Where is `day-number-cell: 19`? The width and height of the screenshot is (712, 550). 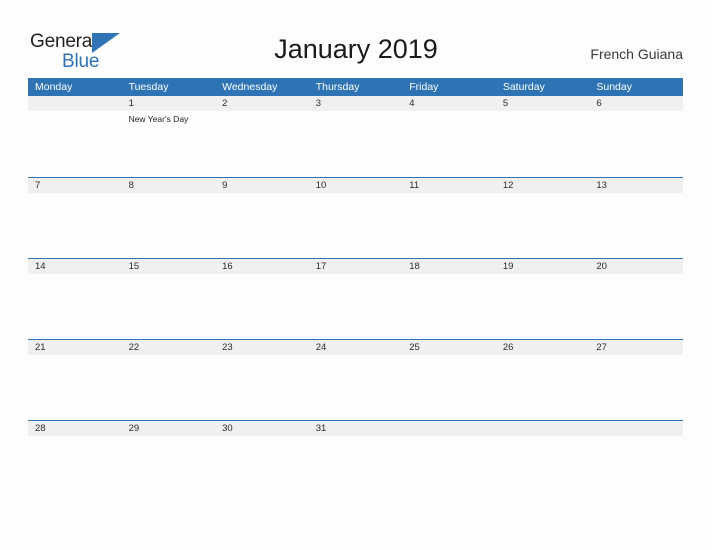
day-number-cell: 19 is located at coordinates (543, 266).